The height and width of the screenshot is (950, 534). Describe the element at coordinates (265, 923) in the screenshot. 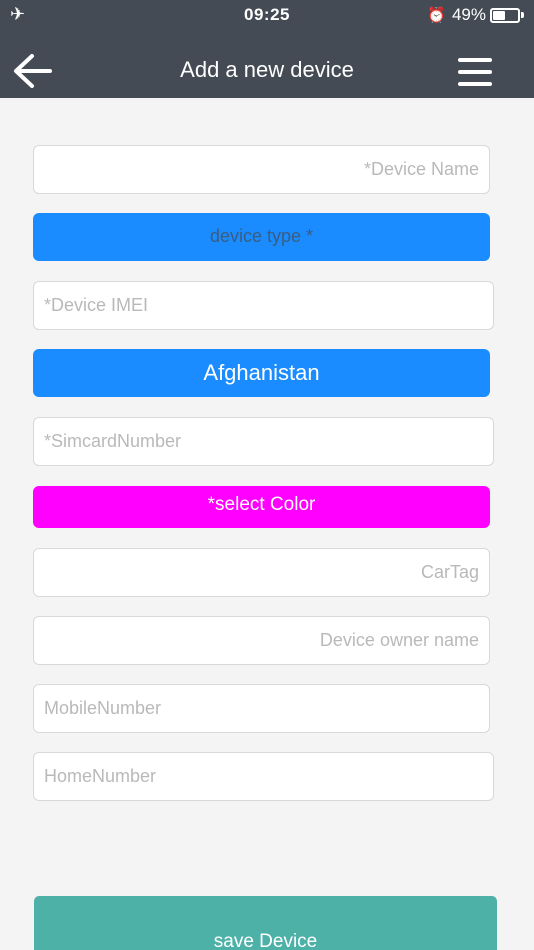

I see `save-device-button: save Device` at that location.